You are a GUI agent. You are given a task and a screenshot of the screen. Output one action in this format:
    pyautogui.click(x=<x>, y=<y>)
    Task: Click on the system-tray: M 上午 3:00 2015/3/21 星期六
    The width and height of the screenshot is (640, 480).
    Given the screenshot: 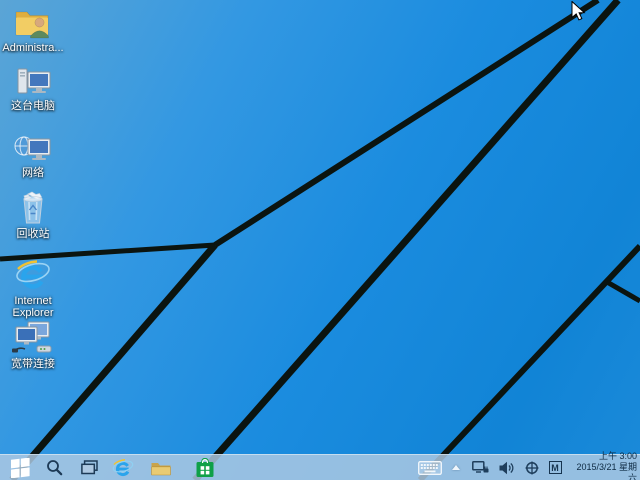 What is the action you would take?
    pyautogui.click(x=527, y=465)
    